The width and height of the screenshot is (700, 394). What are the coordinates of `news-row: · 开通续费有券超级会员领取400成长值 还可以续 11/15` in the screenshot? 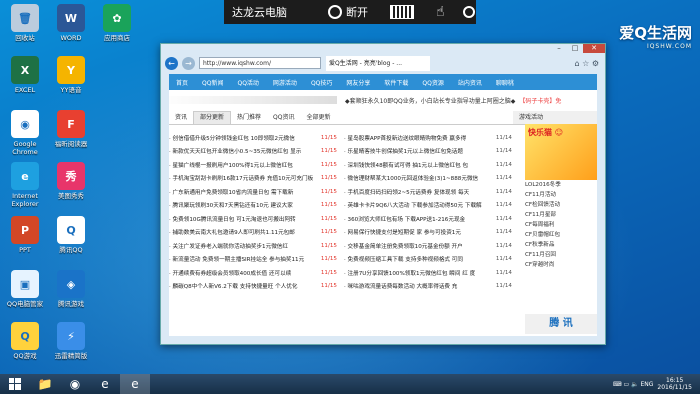 It's located at (256, 273).